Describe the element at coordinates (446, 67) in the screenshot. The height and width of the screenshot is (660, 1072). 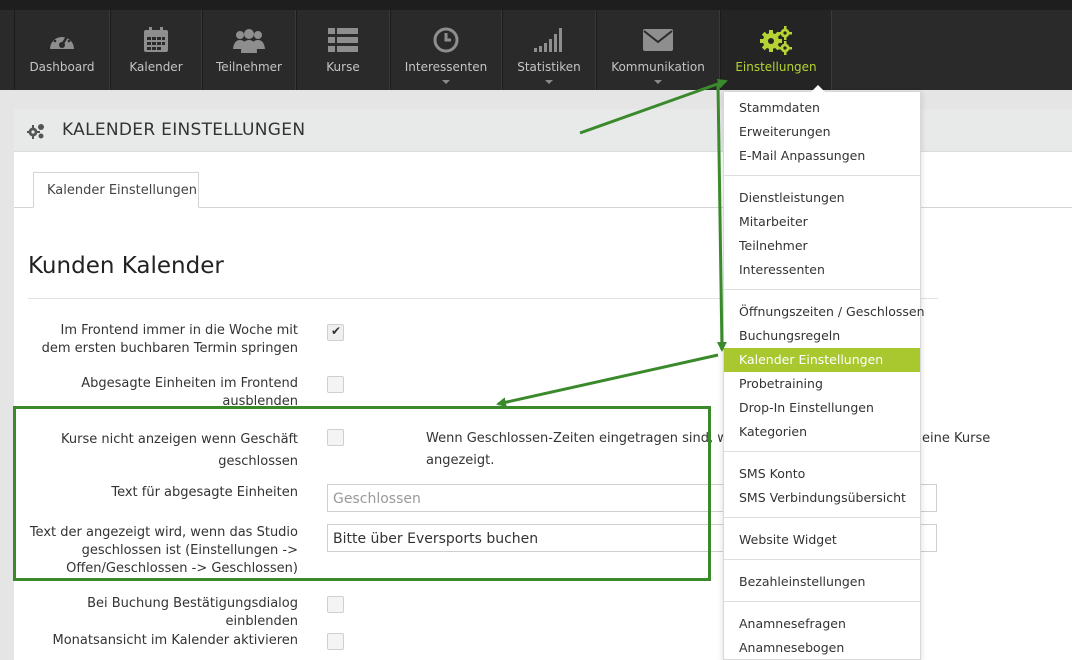
I see `nav-label: Interessenten` at that location.